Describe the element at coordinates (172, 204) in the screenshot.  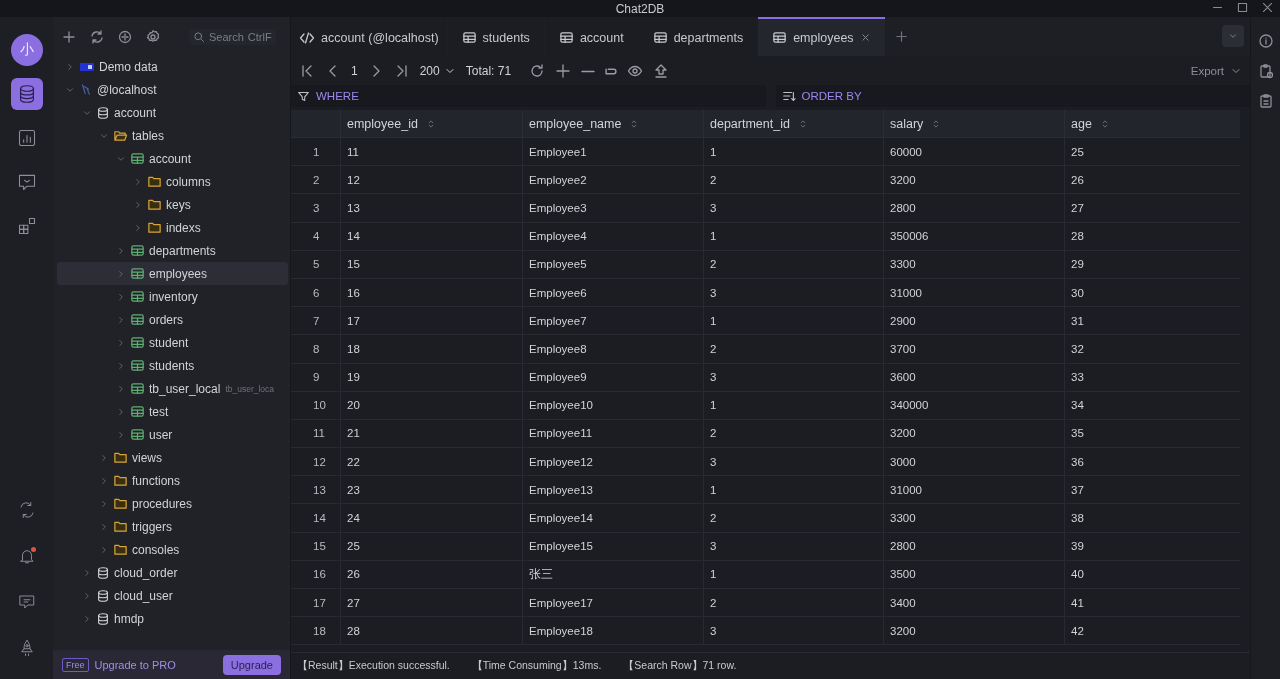
I see `tree-item: keys` at that location.